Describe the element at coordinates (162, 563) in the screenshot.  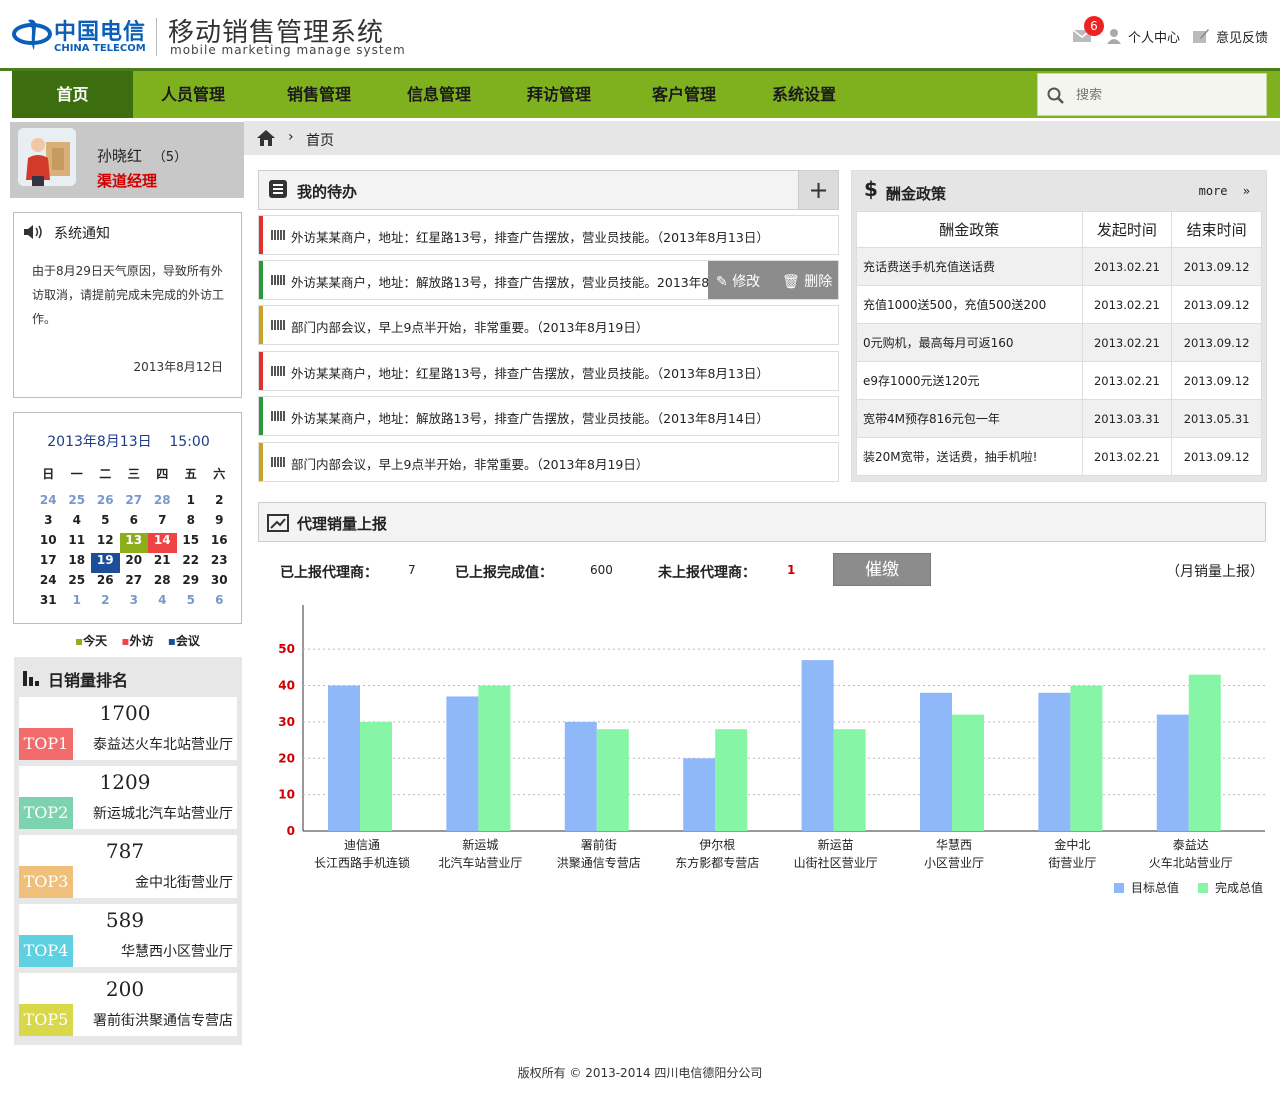
I see `calendar-day: 21` at that location.